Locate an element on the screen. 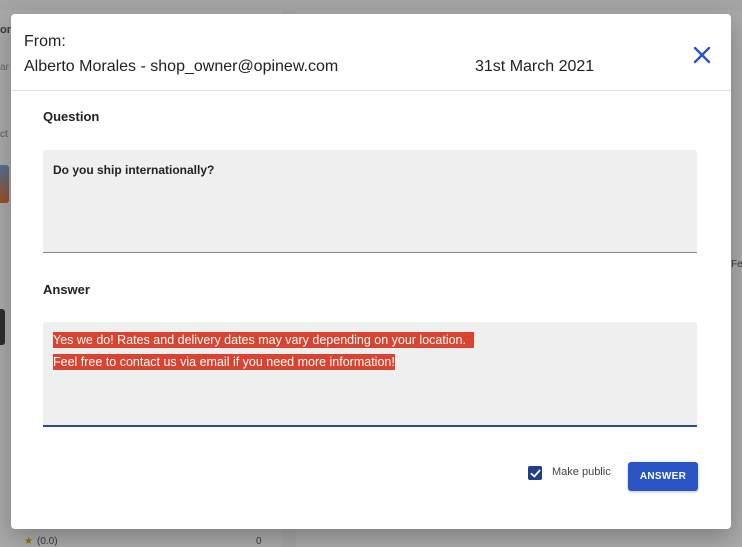  close-button is located at coordinates (702, 55).